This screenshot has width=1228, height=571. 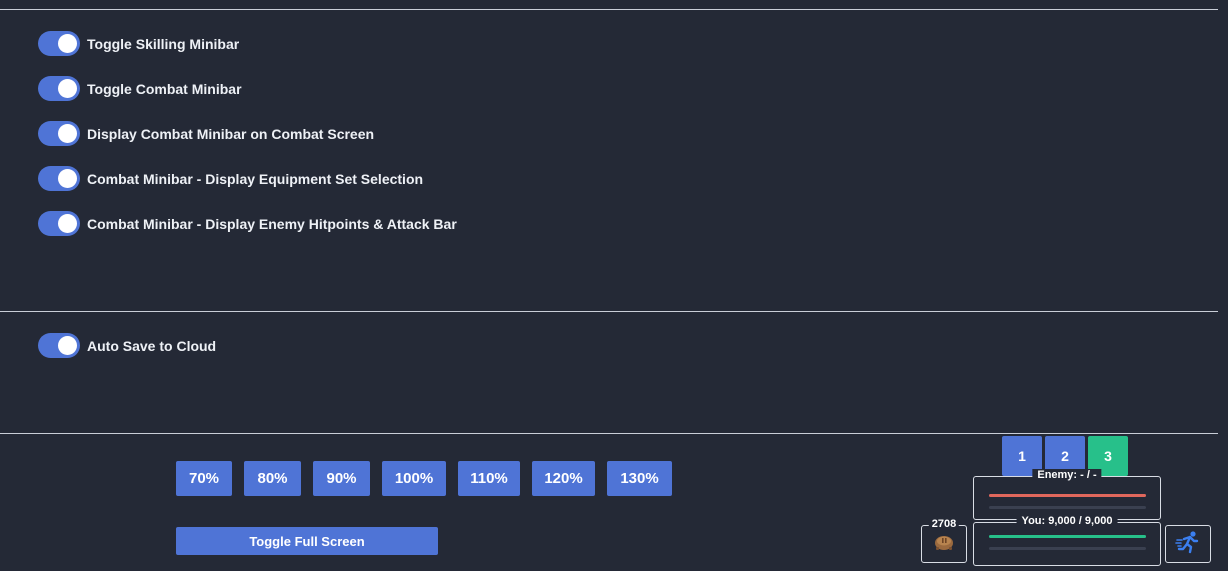 I want to click on enemy-hitpoints-bar, so click(x=1067, y=495).